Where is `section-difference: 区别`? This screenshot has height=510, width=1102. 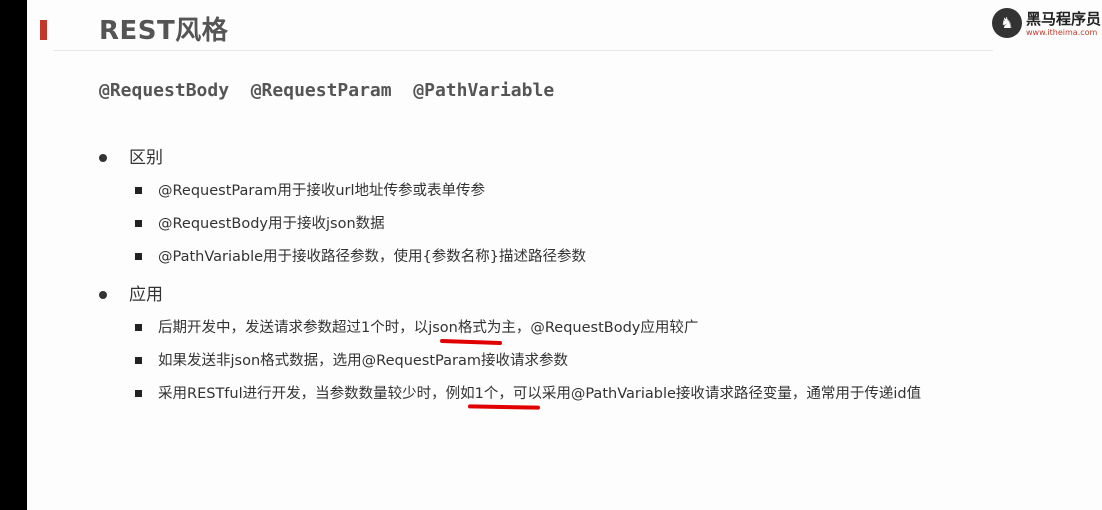 section-difference: 区别 is located at coordinates (131, 155).